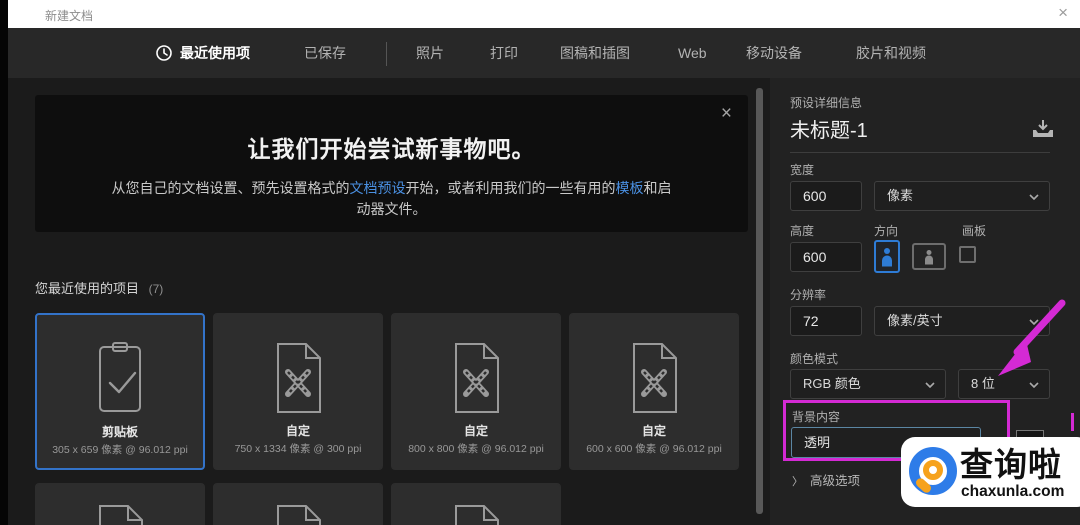 This screenshot has width=1080, height=525. Describe the element at coordinates (962, 196) in the screenshot. I see `width-unit-select: 像素` at that location.